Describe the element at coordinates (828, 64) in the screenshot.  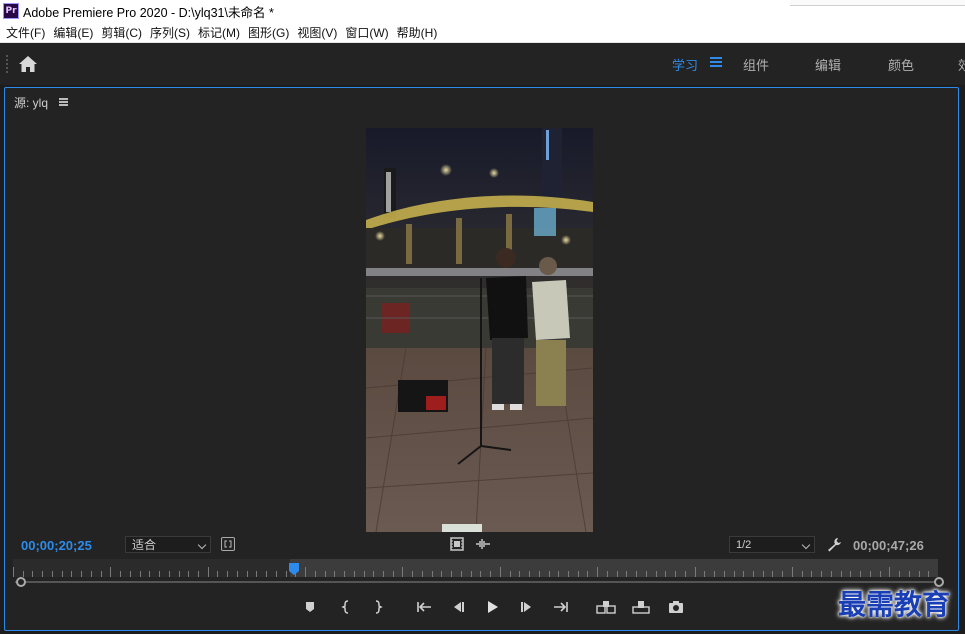
I see `tab-editing: 编辑` at that location.